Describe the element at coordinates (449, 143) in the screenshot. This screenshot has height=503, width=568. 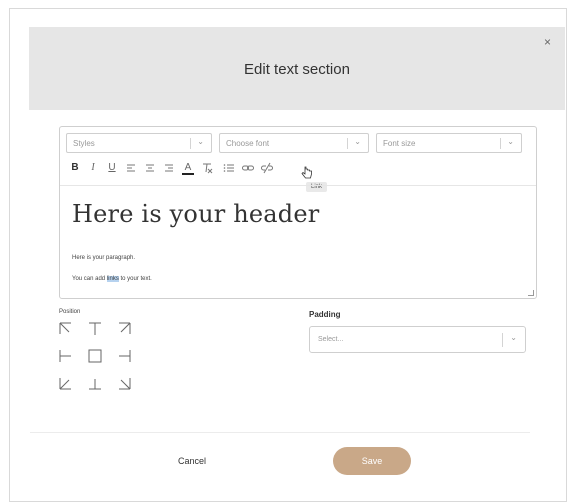
I see `font-size-dropdown: Font size ⌄` at that location.